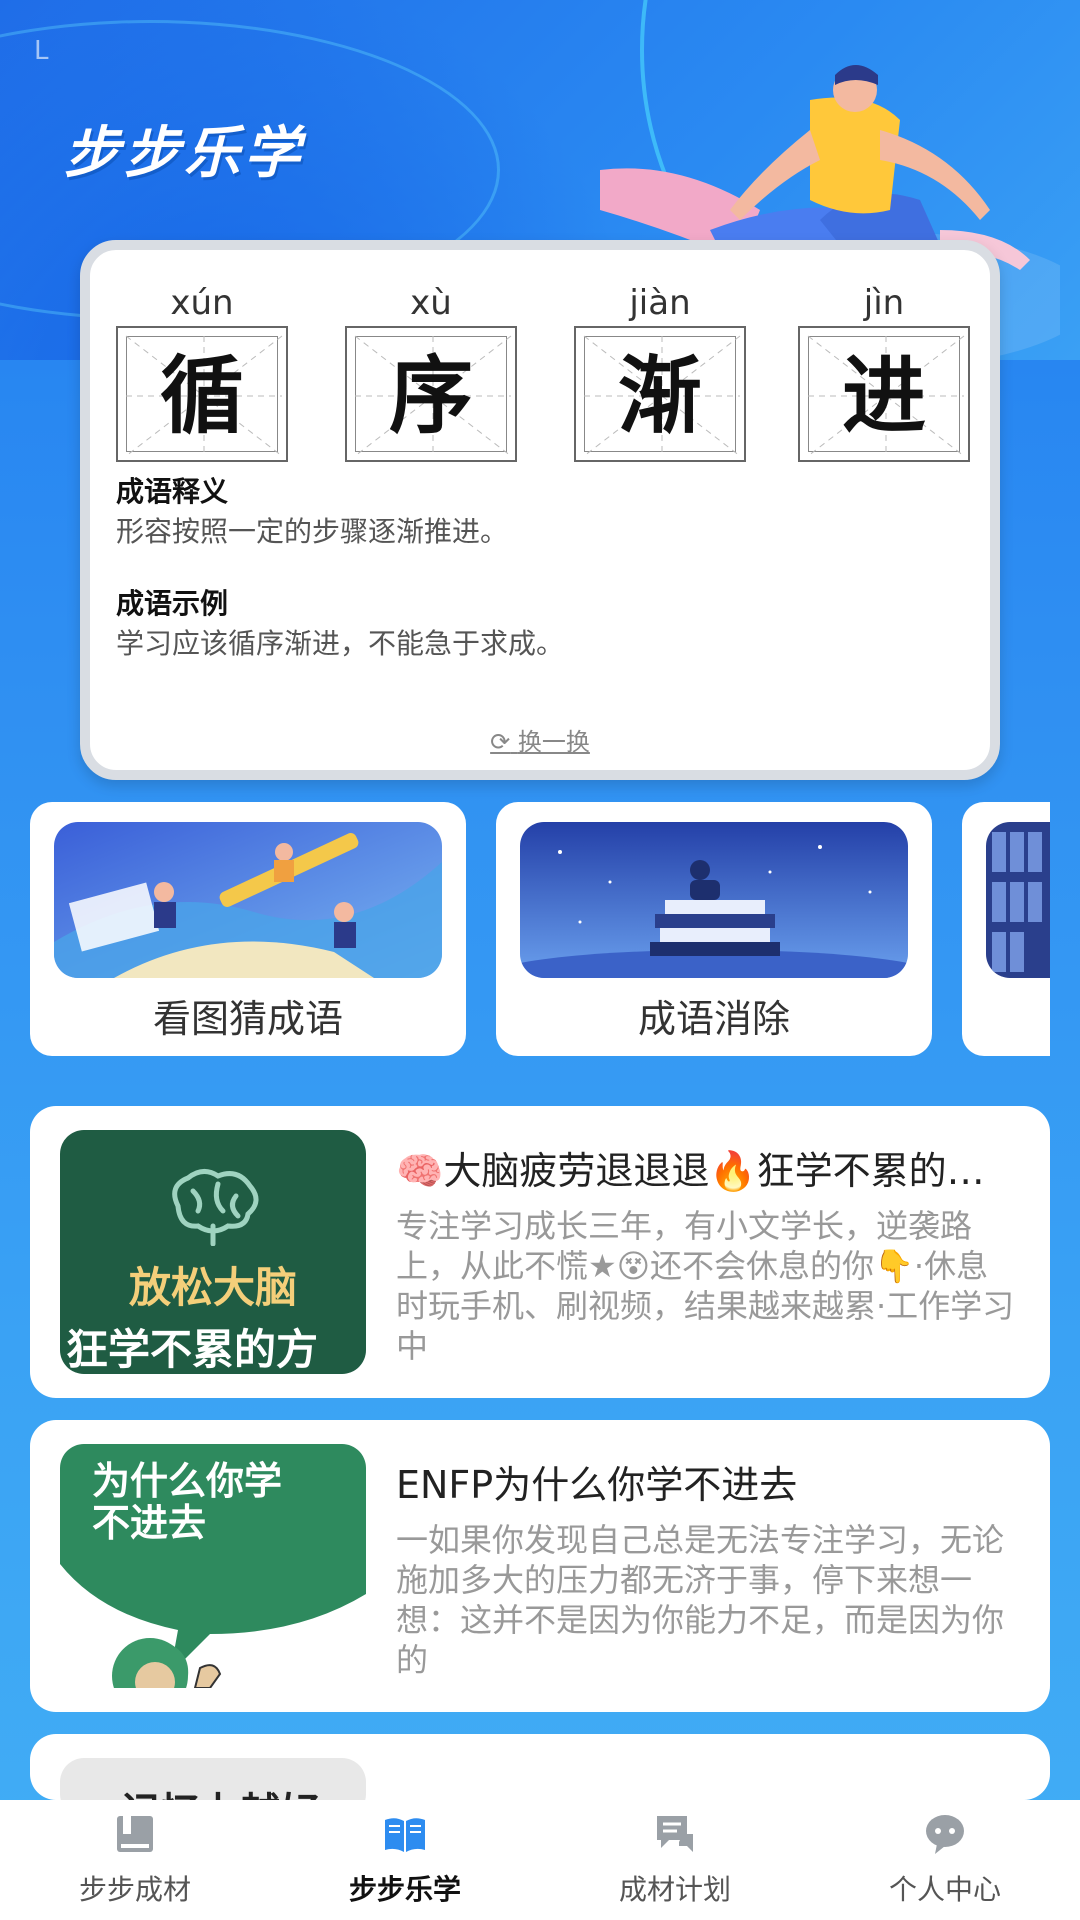 The height and width of the screenshot is (1920, 1080). What do you see at coordinates (172, 491) in the screenshot?
I see `meaning-title: 成语释义` at bounding box center [172, 491].